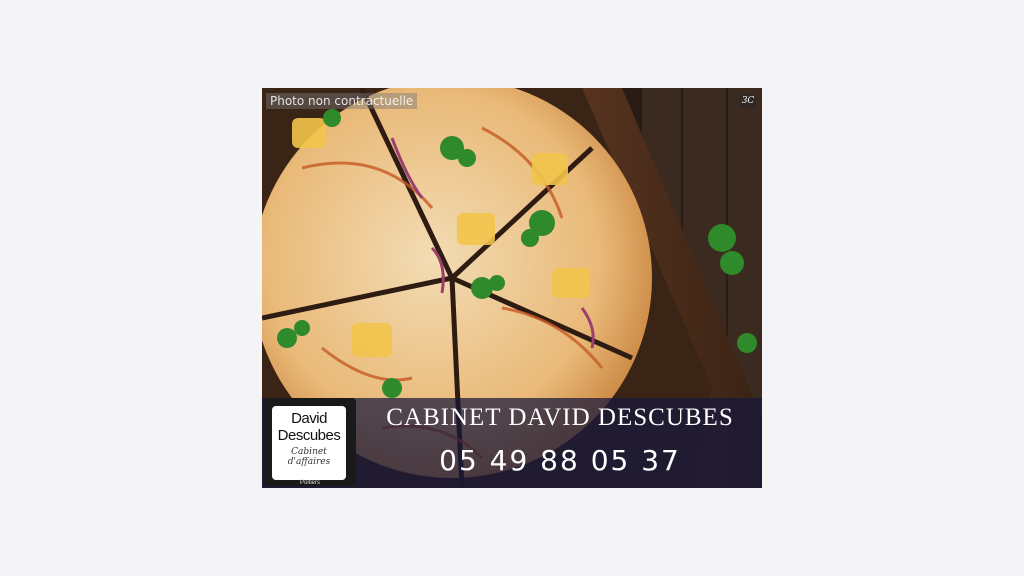  Describe the element at coordinates (342, 101) in the screenshot. I see `photo-disclaimer: Photo non contractuelle` at that location.